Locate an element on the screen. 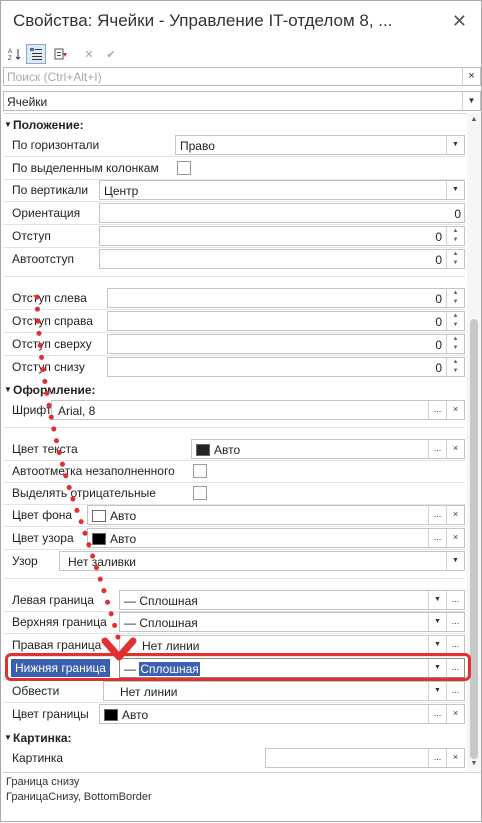  picture-clear-button: × is located at coordinates (455, 758).